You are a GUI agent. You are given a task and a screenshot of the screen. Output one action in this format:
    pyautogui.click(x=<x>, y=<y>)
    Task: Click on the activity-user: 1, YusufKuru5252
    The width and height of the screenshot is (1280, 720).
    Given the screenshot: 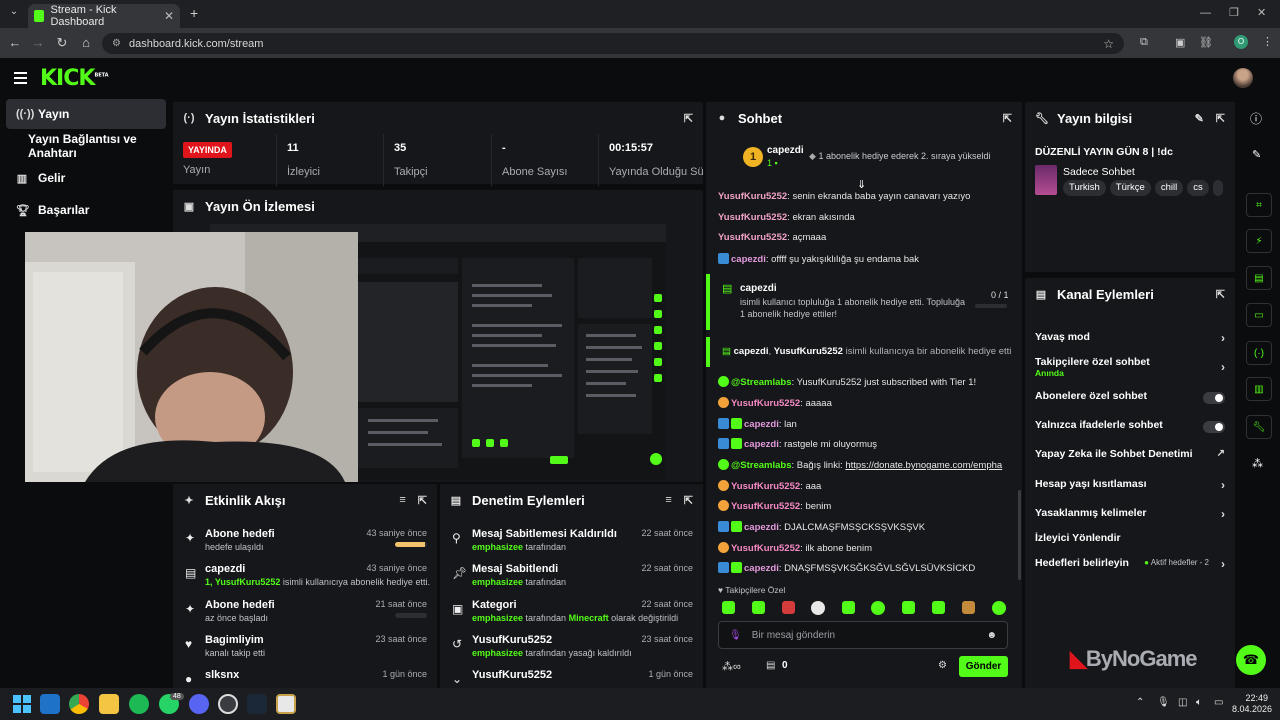 What is the action you would take?
    pyautogui.click(x=242, y=582)
    